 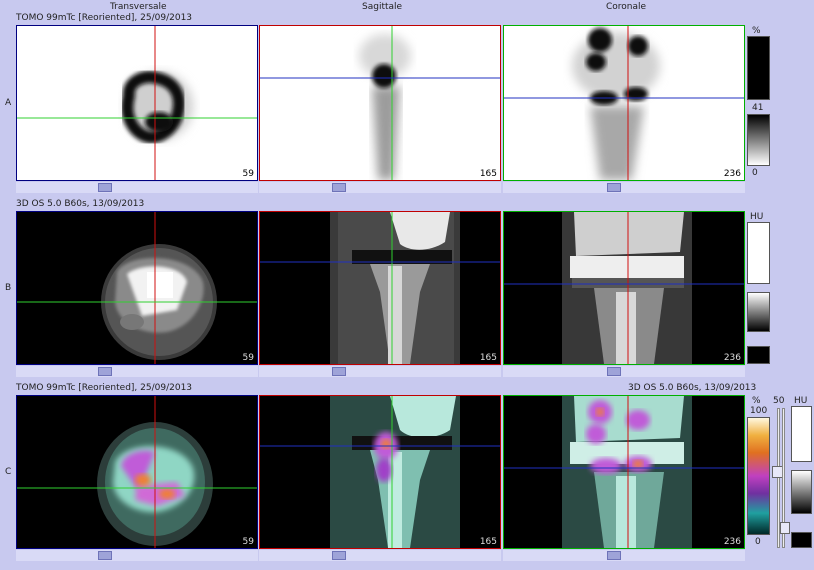 I want to click on column-header-sagittale: Sagittale, so click(x=382, y=7).